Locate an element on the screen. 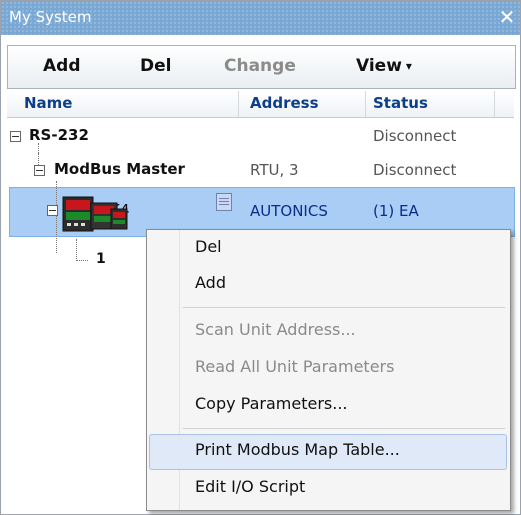 The height and width of the screenshot is (515, 521). toolbar: Add Del Change View ▾ is located at coordinates (261, 67).